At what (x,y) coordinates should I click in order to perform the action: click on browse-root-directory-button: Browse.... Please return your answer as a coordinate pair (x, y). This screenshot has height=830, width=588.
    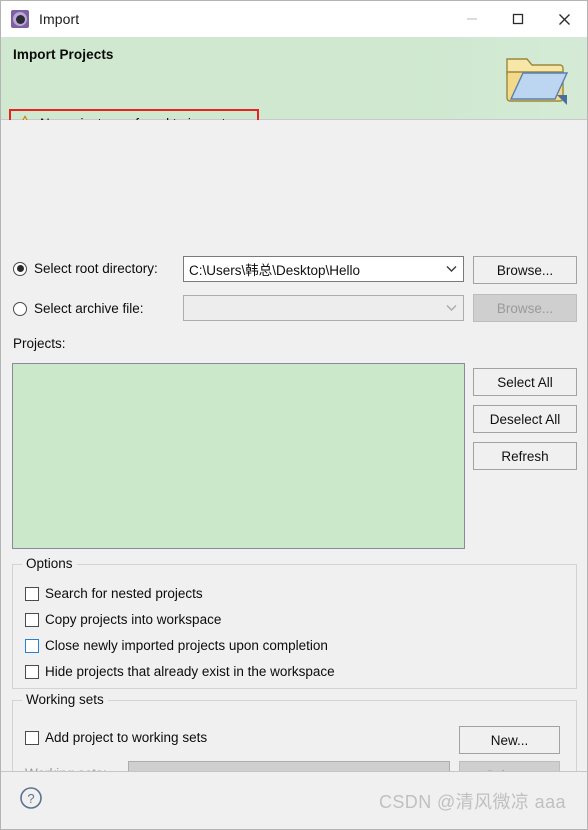
    Looking at the image, I should click on (525, 270).